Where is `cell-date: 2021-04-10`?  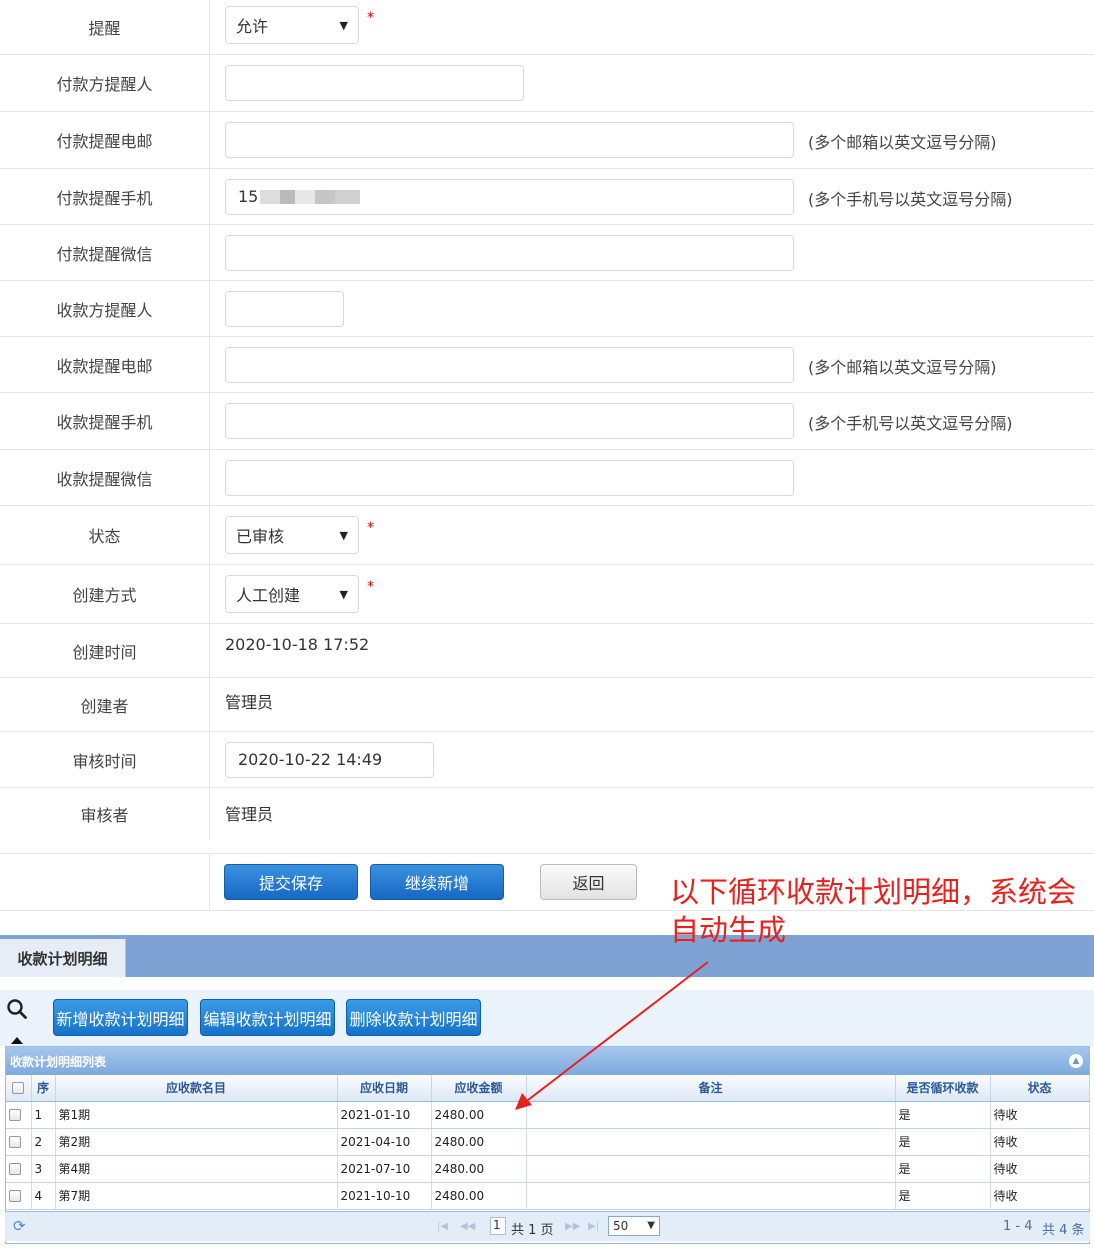
cell-date: 2021-04-10 is located at coordinates (384, 1142).